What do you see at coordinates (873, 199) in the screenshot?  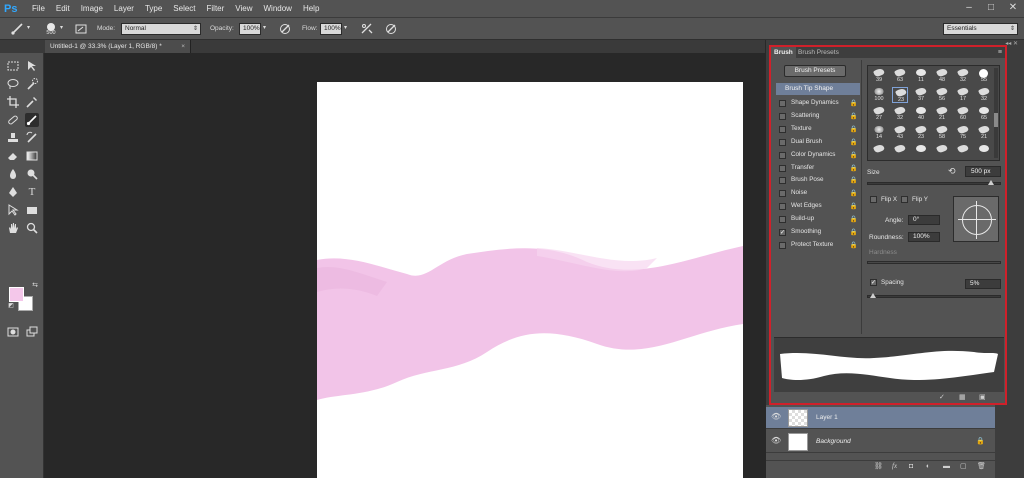 I see `flip-x-checkbox` at bounding box center [873, 199].